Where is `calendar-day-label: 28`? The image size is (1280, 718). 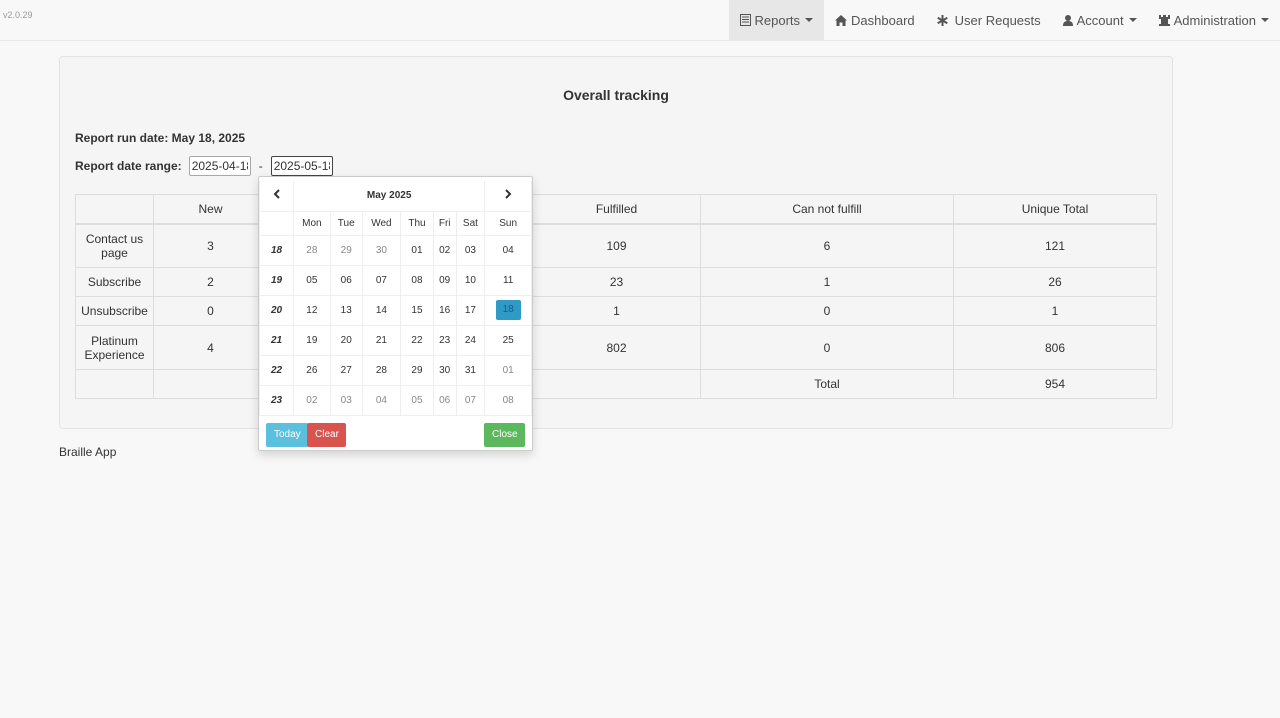 calendar-day-label: 28 is located at coordinates (312, 250).